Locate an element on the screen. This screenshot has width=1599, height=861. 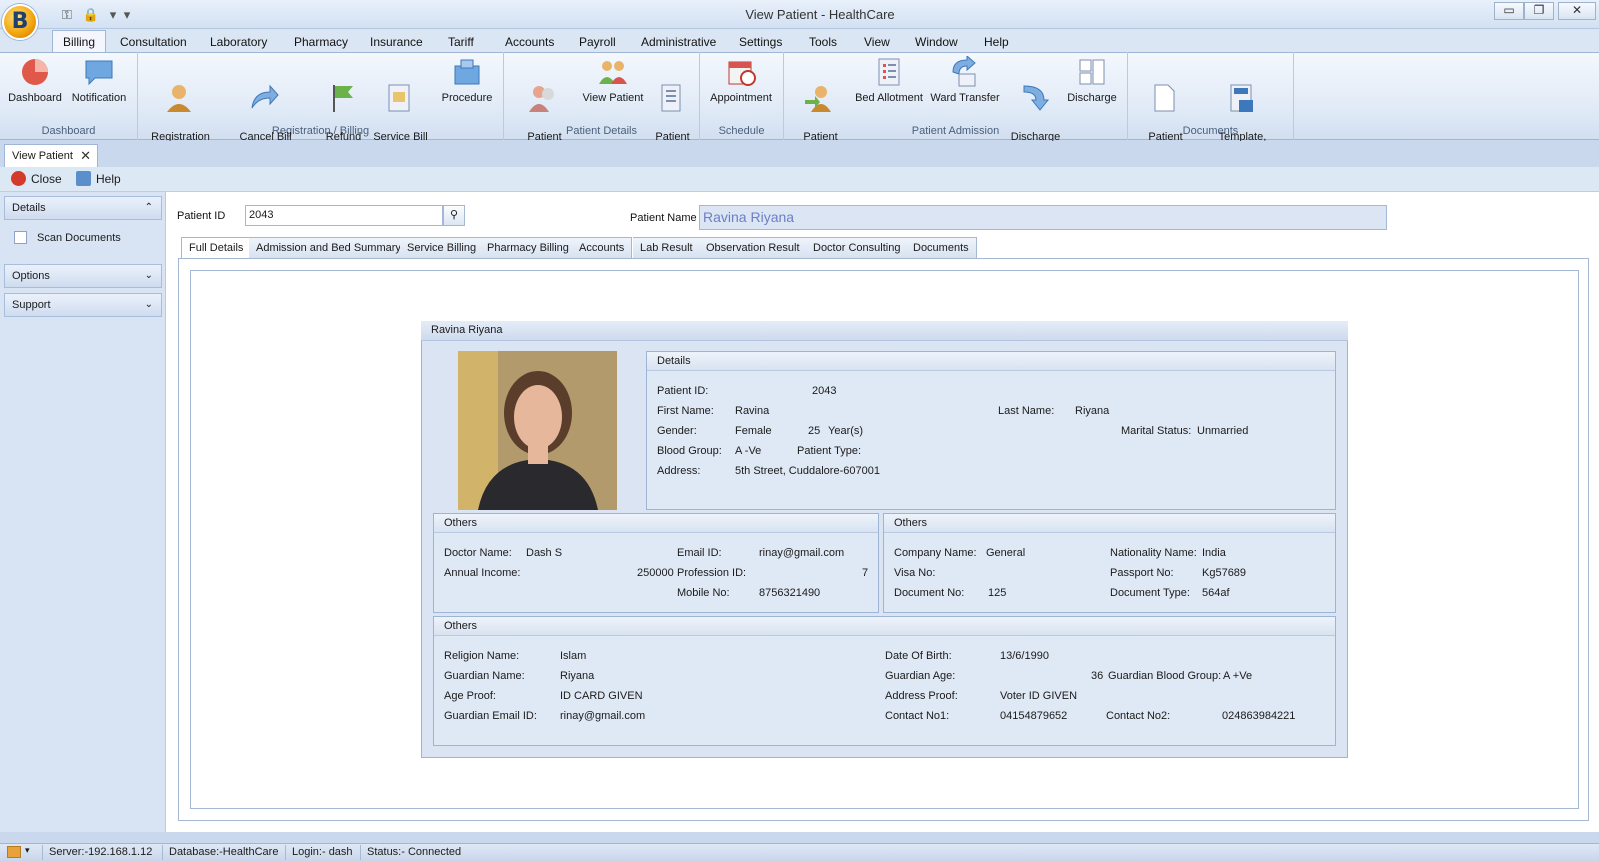
discharge-button: Discharge is located at coordinates (1092, 80).